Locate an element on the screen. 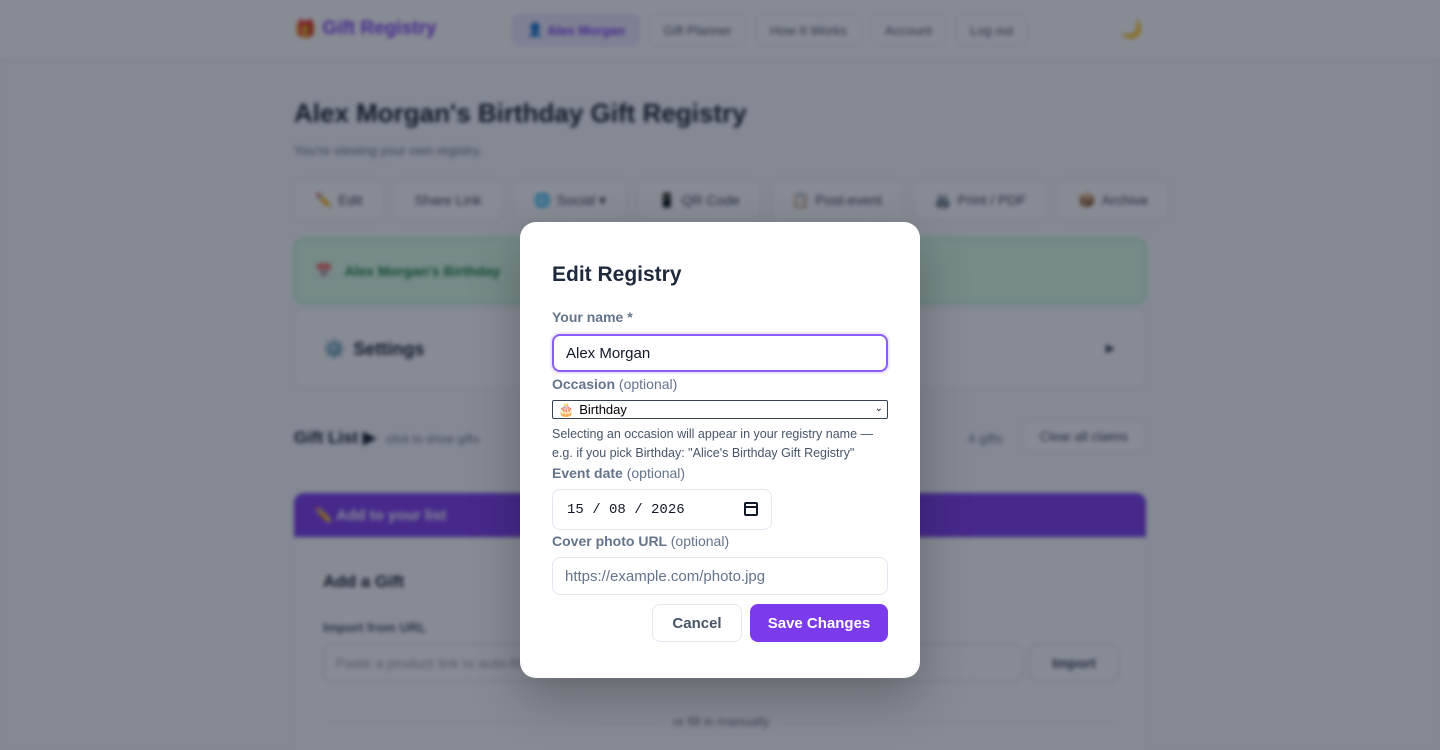  date-optional: (optional) is located at coordinates (656, 473).